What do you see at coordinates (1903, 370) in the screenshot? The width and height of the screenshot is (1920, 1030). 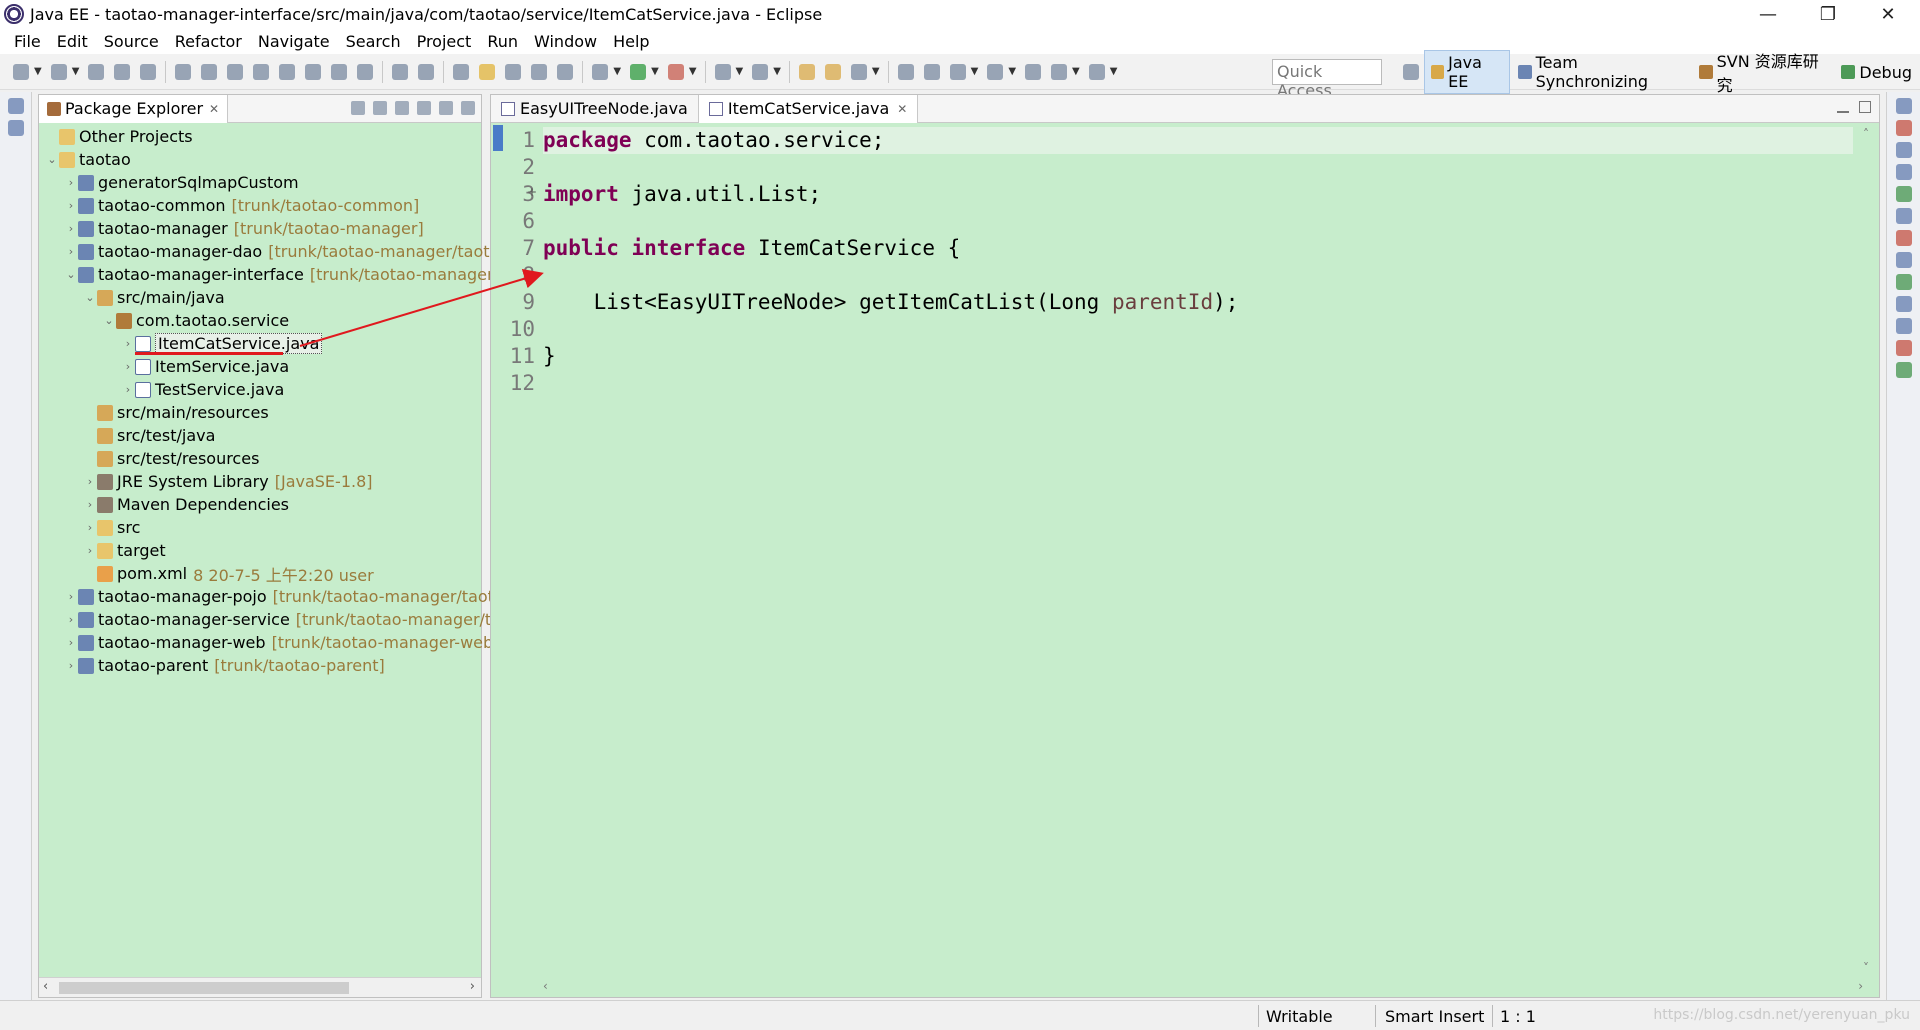 I see `junit-icon` at bounding box center [1903, 370].